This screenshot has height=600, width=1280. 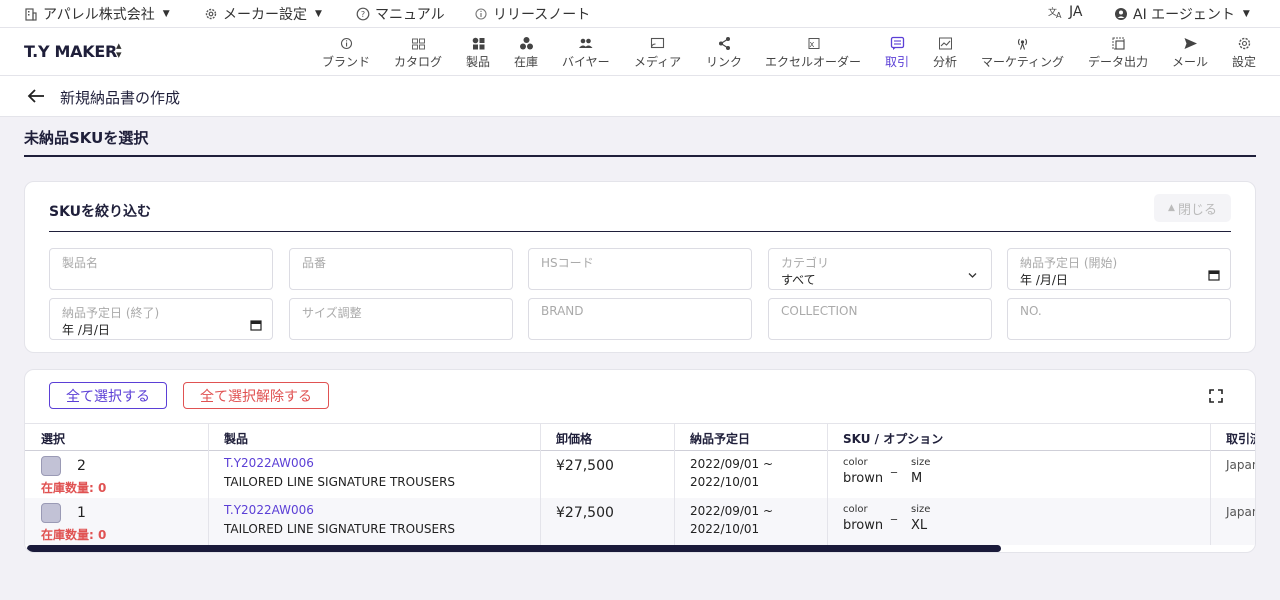 What do you see at coordinates (1069, 263) in the screenshot?
I see `field-label: 納品予定日 (開始)` at bounding box center [1069, 263].